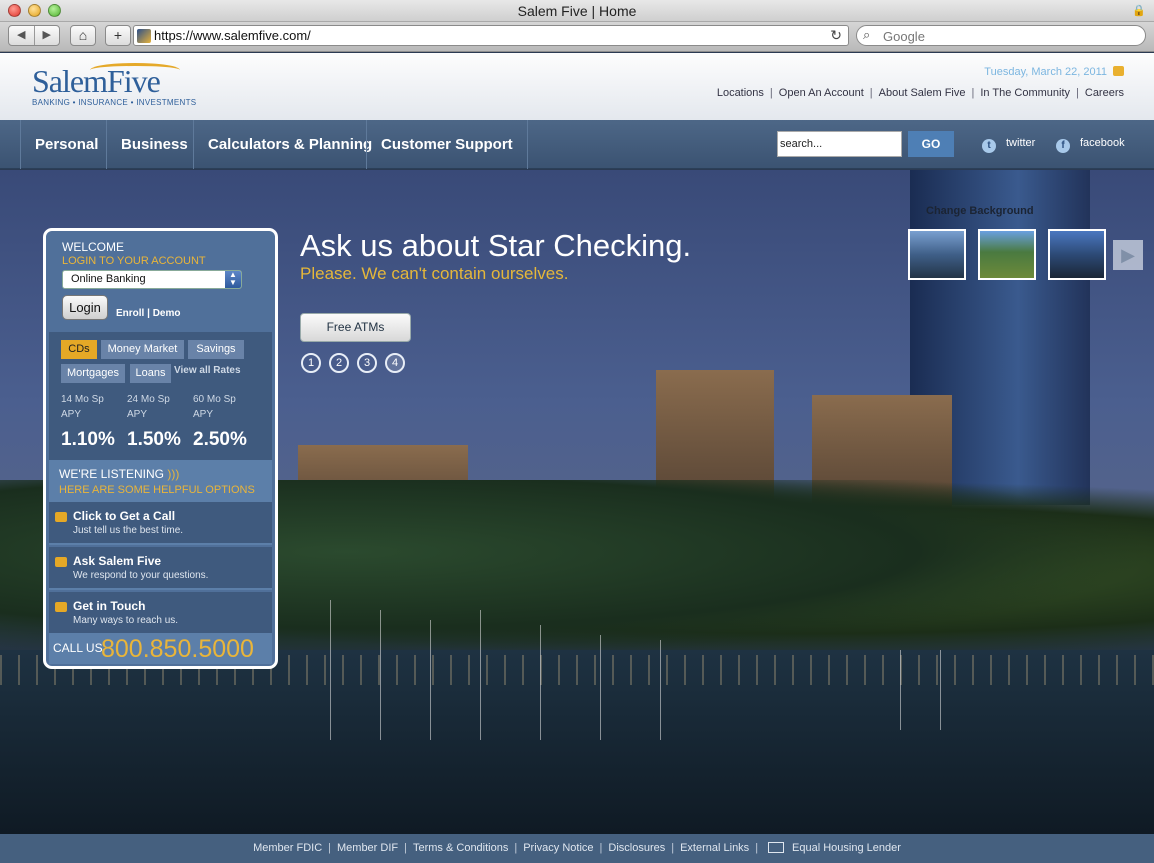 This screenshot has height=863, width=1154. Describe the element at coordinates (931, 144) in the screenshot. I see `search-go-button: GO` at that location.